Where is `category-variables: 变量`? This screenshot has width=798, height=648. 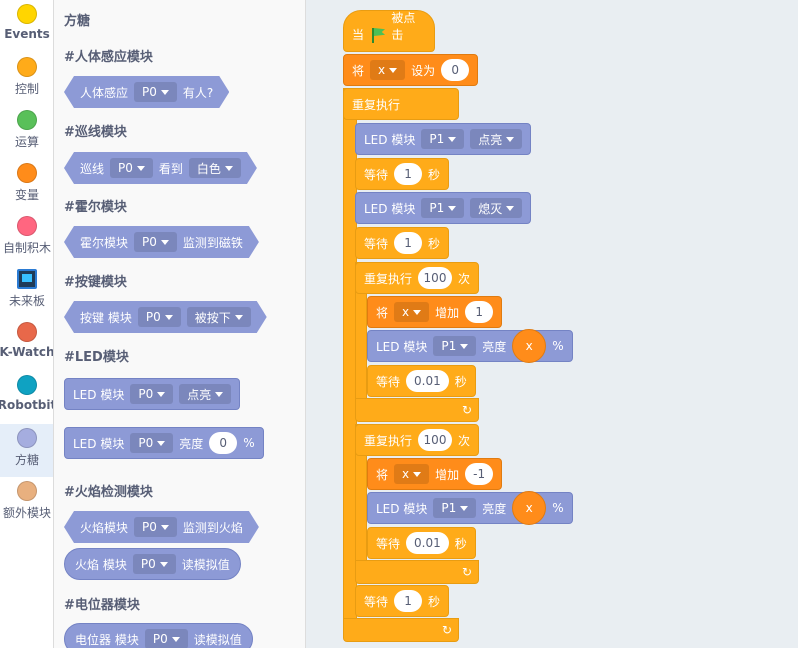 category-variables: 变量 is located at coordinates (26, 185).